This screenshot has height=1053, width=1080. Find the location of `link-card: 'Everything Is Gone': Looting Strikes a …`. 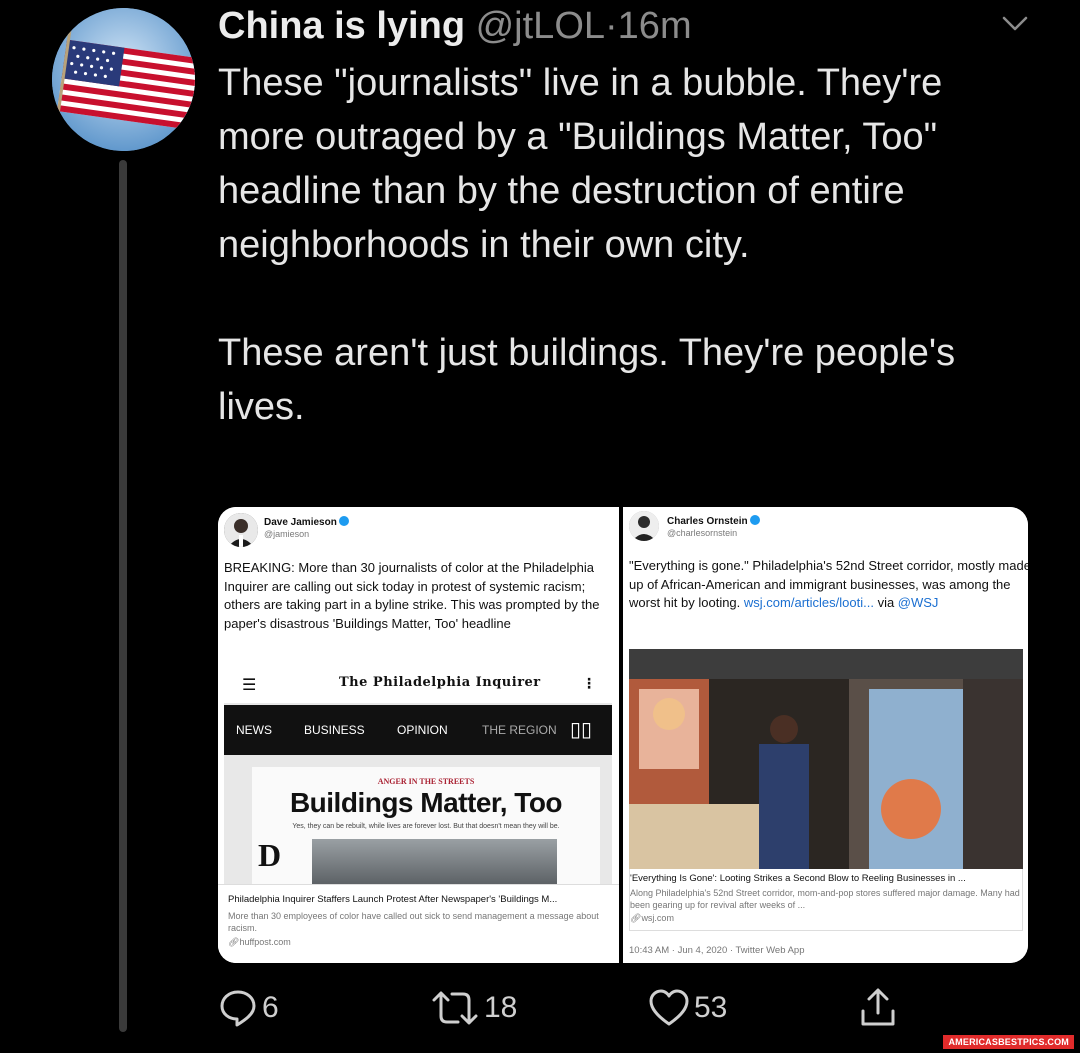

link-card: 'Everything Is Gone': Looting Strikes a … is located at coordinates (826, 900).